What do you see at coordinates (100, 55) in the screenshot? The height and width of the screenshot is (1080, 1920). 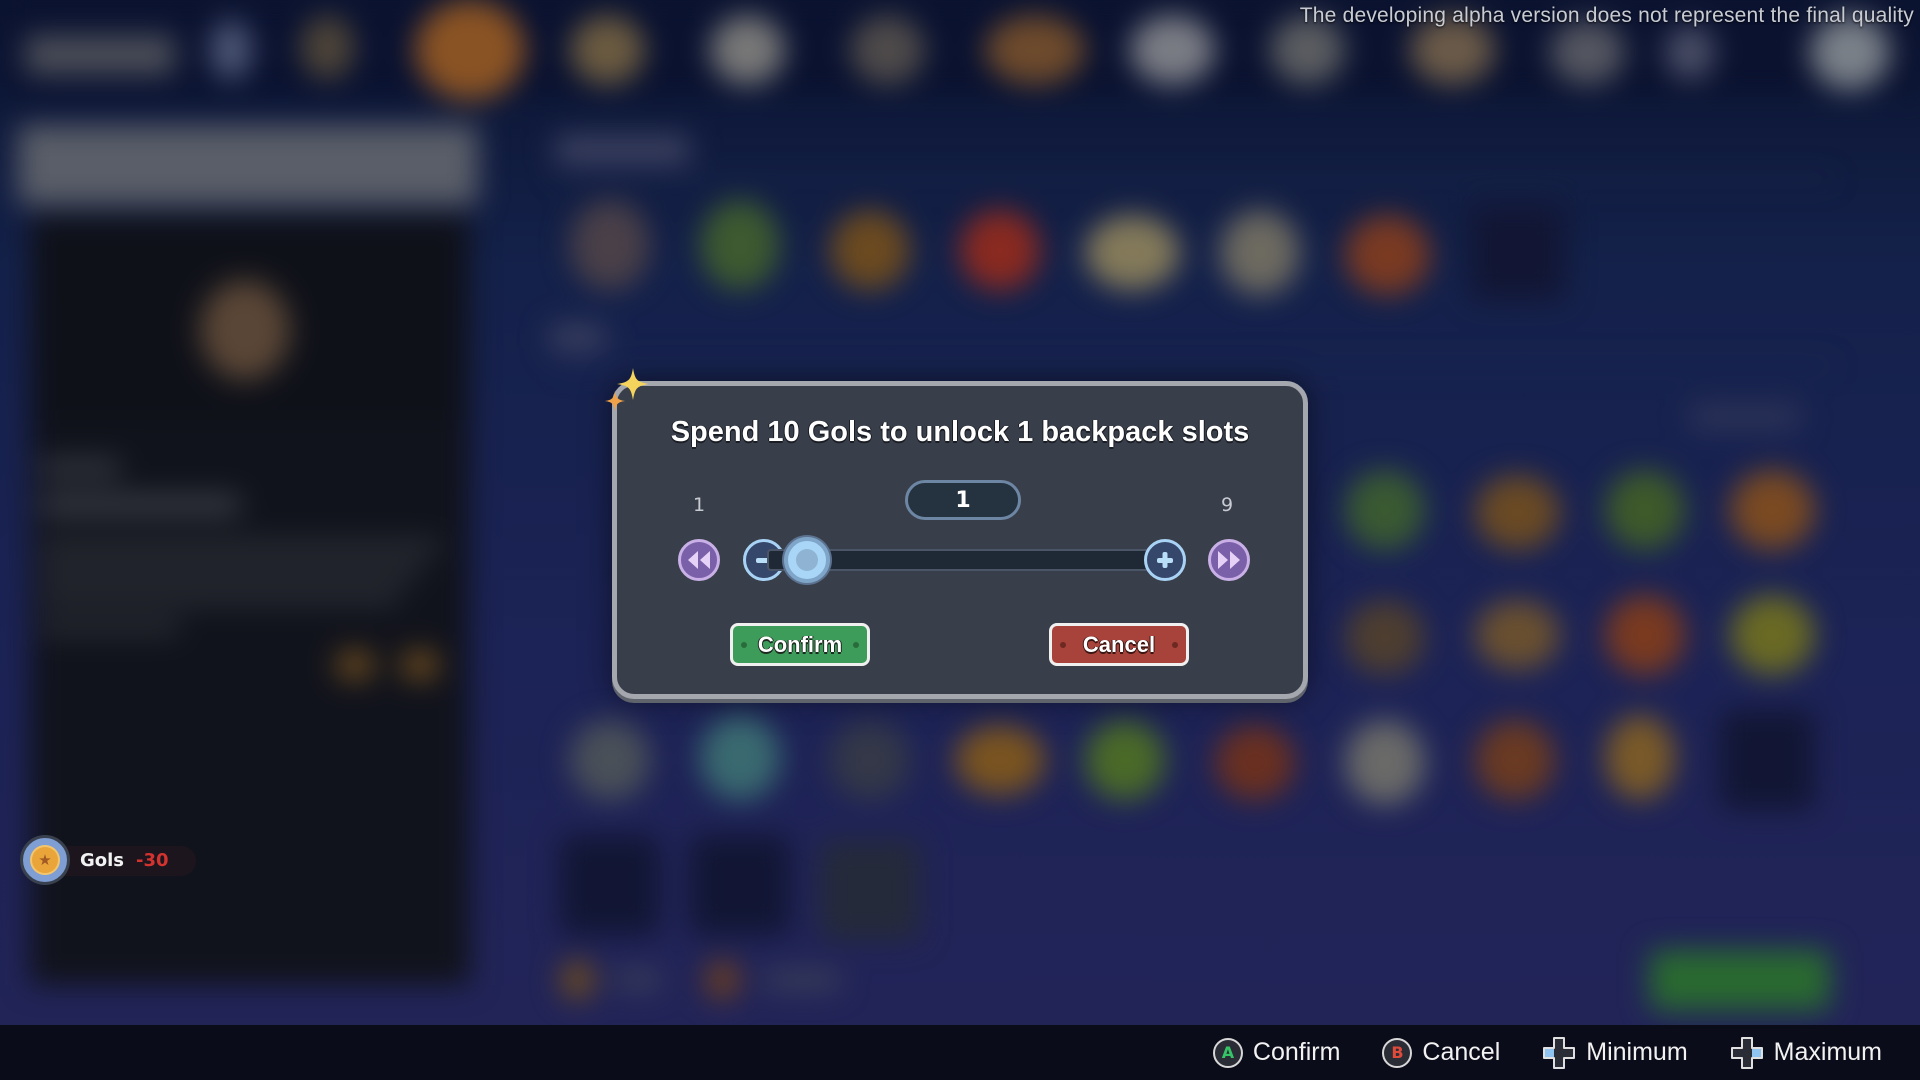 I see `nav-title-placeholder` at bounding box center [100, 55].